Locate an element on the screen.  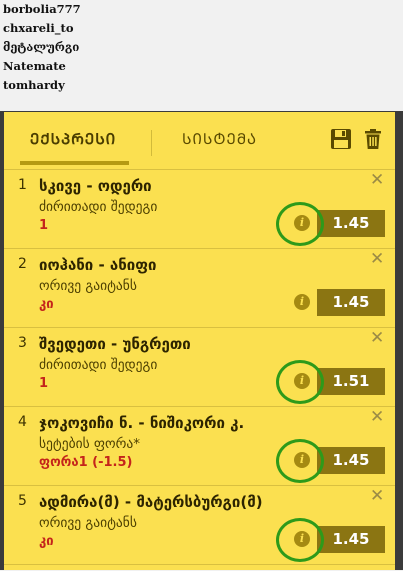
user-name: tomhardy is located at coordinates (201, 85).